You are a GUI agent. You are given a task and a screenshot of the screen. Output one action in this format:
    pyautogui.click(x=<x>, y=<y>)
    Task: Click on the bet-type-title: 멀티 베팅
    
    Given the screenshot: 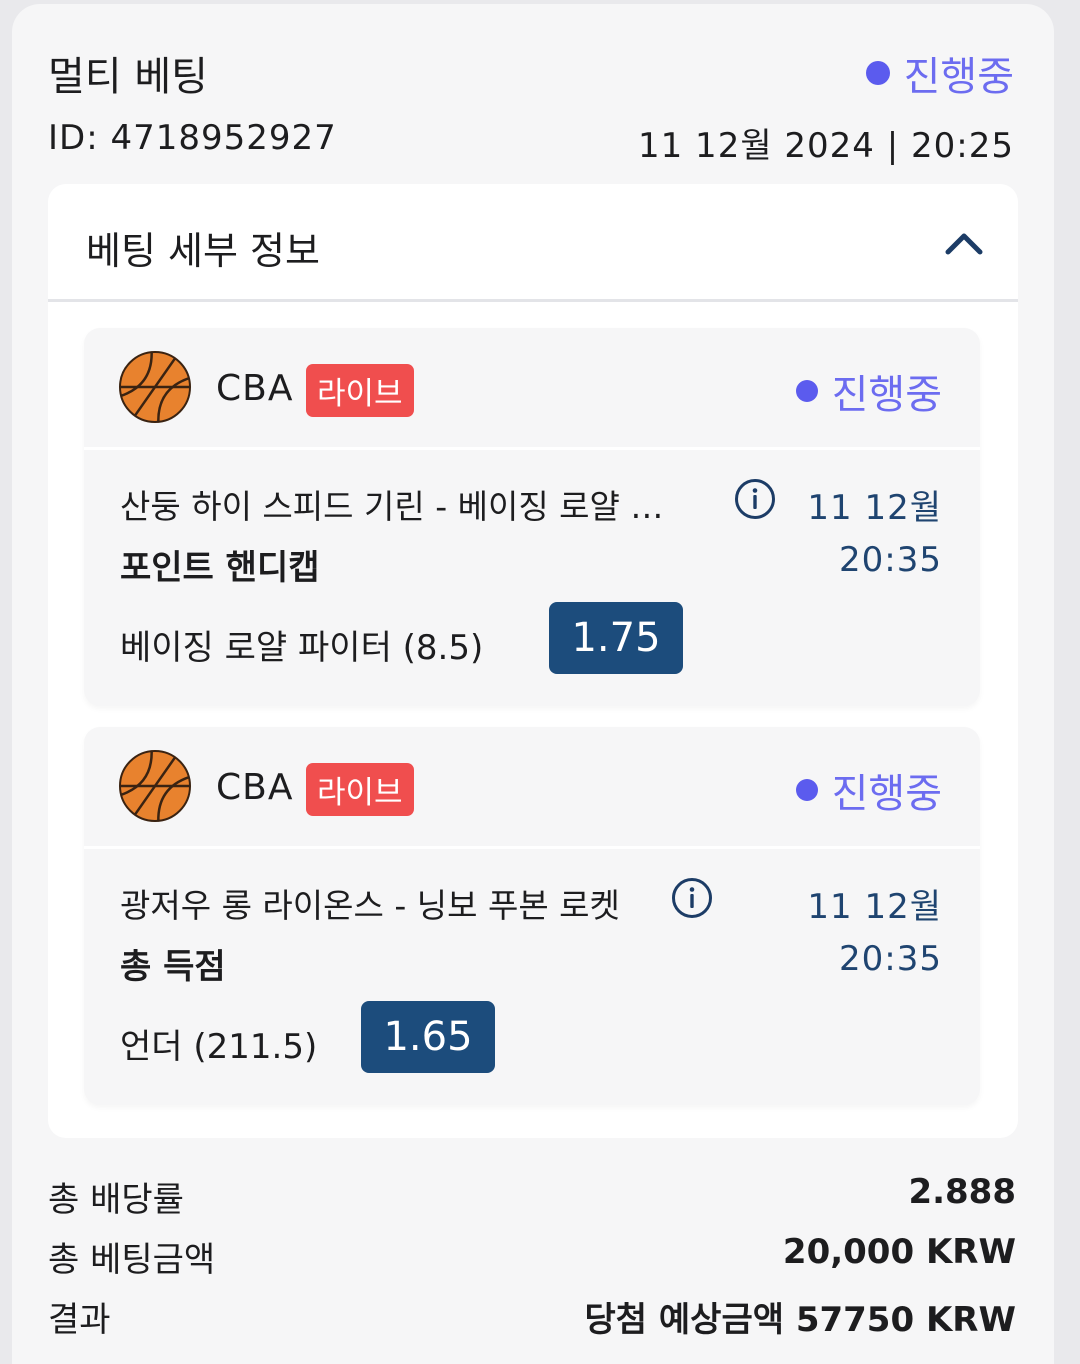 What is the action you would take?
    pyautogui.click(x=128, y=77)
    